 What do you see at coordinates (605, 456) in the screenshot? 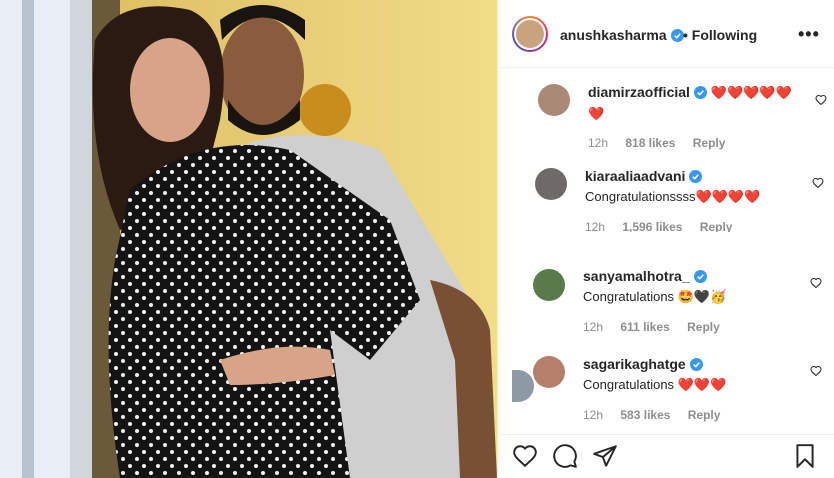
I see `share-icon` at bounding box center [605, 456].